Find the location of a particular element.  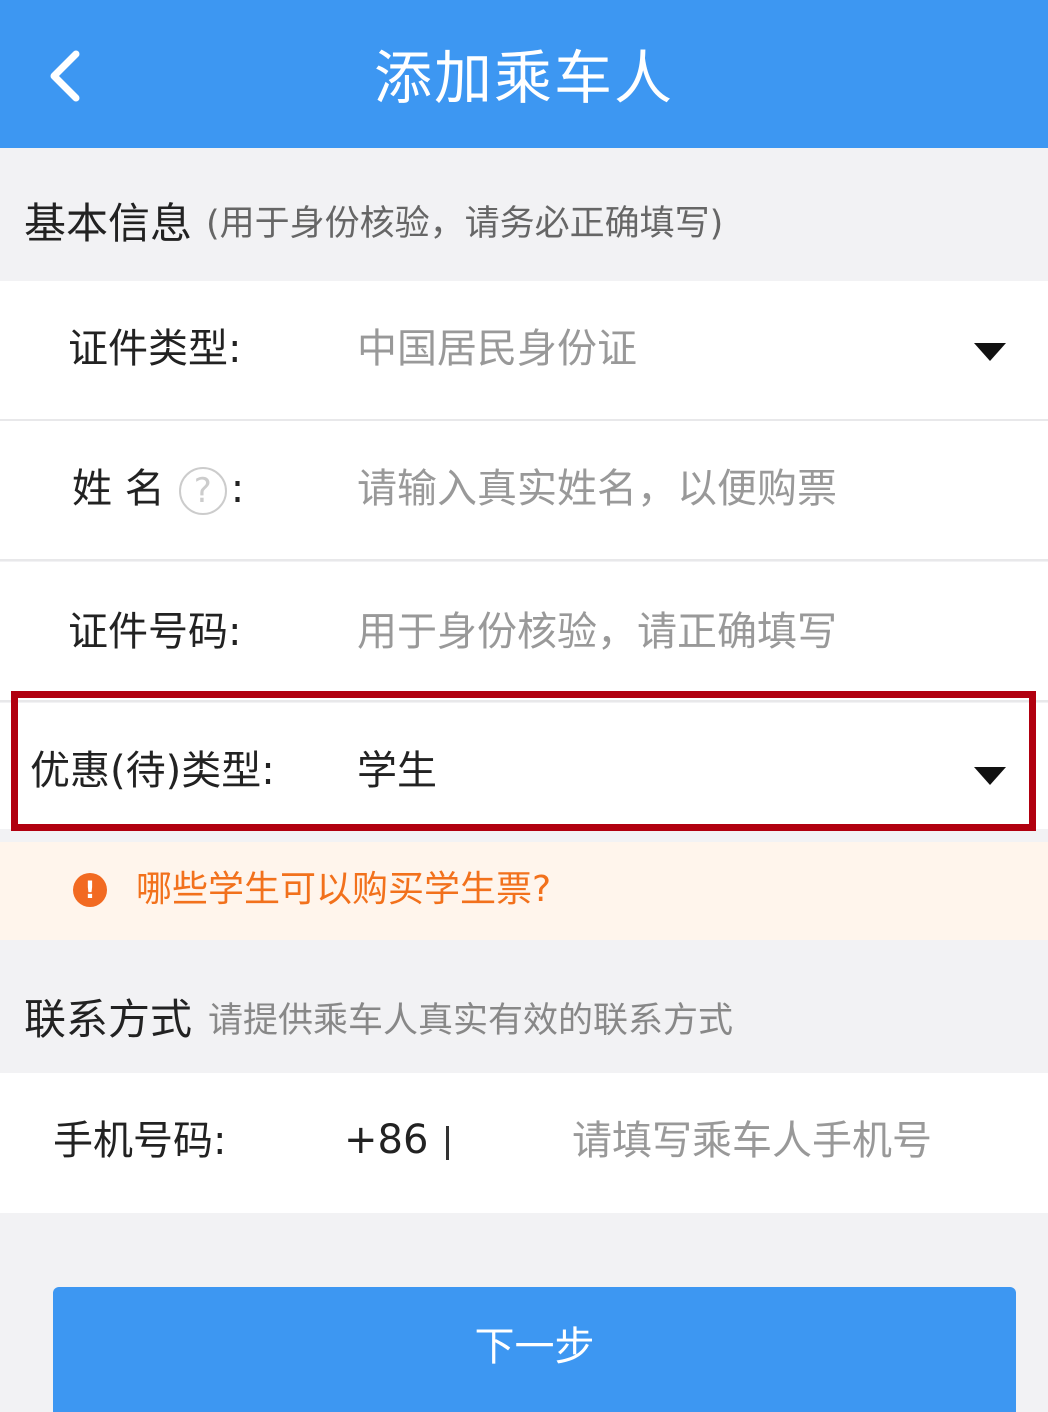

phone-prefix: +86 is located at coordinates (386, 1140).